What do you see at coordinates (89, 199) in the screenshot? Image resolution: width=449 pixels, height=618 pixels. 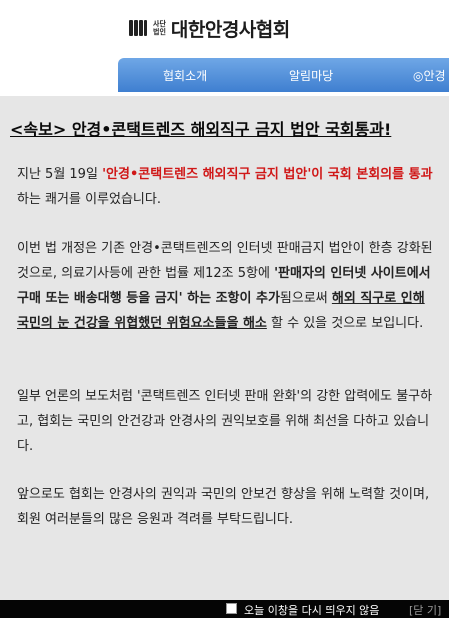 I see `p1-text-2: 하는 쾌거를 이루었습니다.` at bounding box center [89, 199].